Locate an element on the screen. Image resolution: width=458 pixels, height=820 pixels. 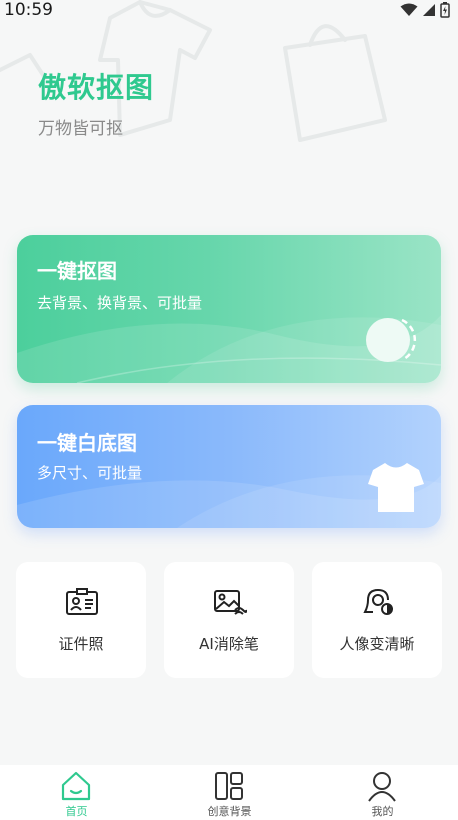
app-title: 傲软抠图 is located at coordinates (96, 87).